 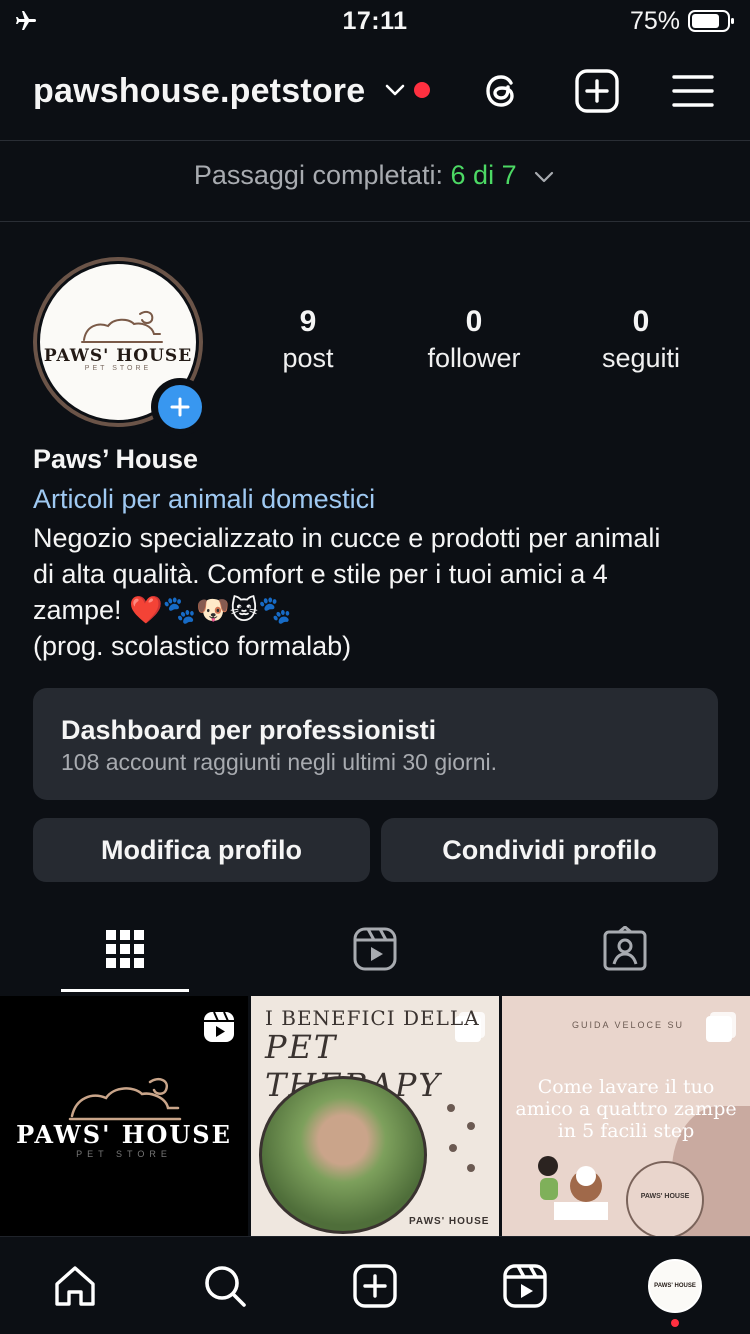 I want to click on setup-progress: Passaggi completati: 6 di 7, so click(x=375, y=175).